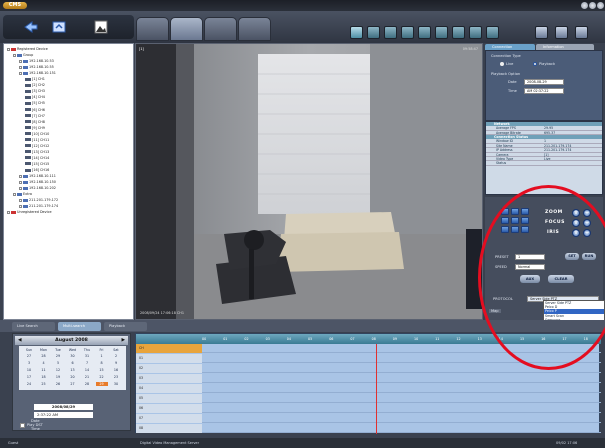 This screenshot has width=605, height=448. Describe the element at coordinates (73, 363) in the screenshot. I see `calendar-day: 6` at that location.